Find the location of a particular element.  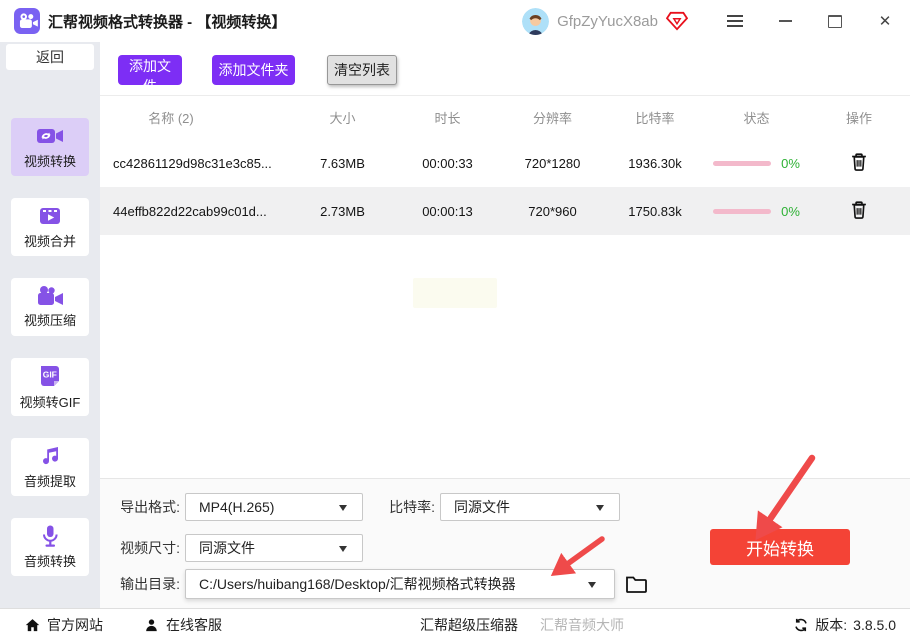

sidebar-item-video-compress: 视频压缩 is located at coordinates (50, 307).